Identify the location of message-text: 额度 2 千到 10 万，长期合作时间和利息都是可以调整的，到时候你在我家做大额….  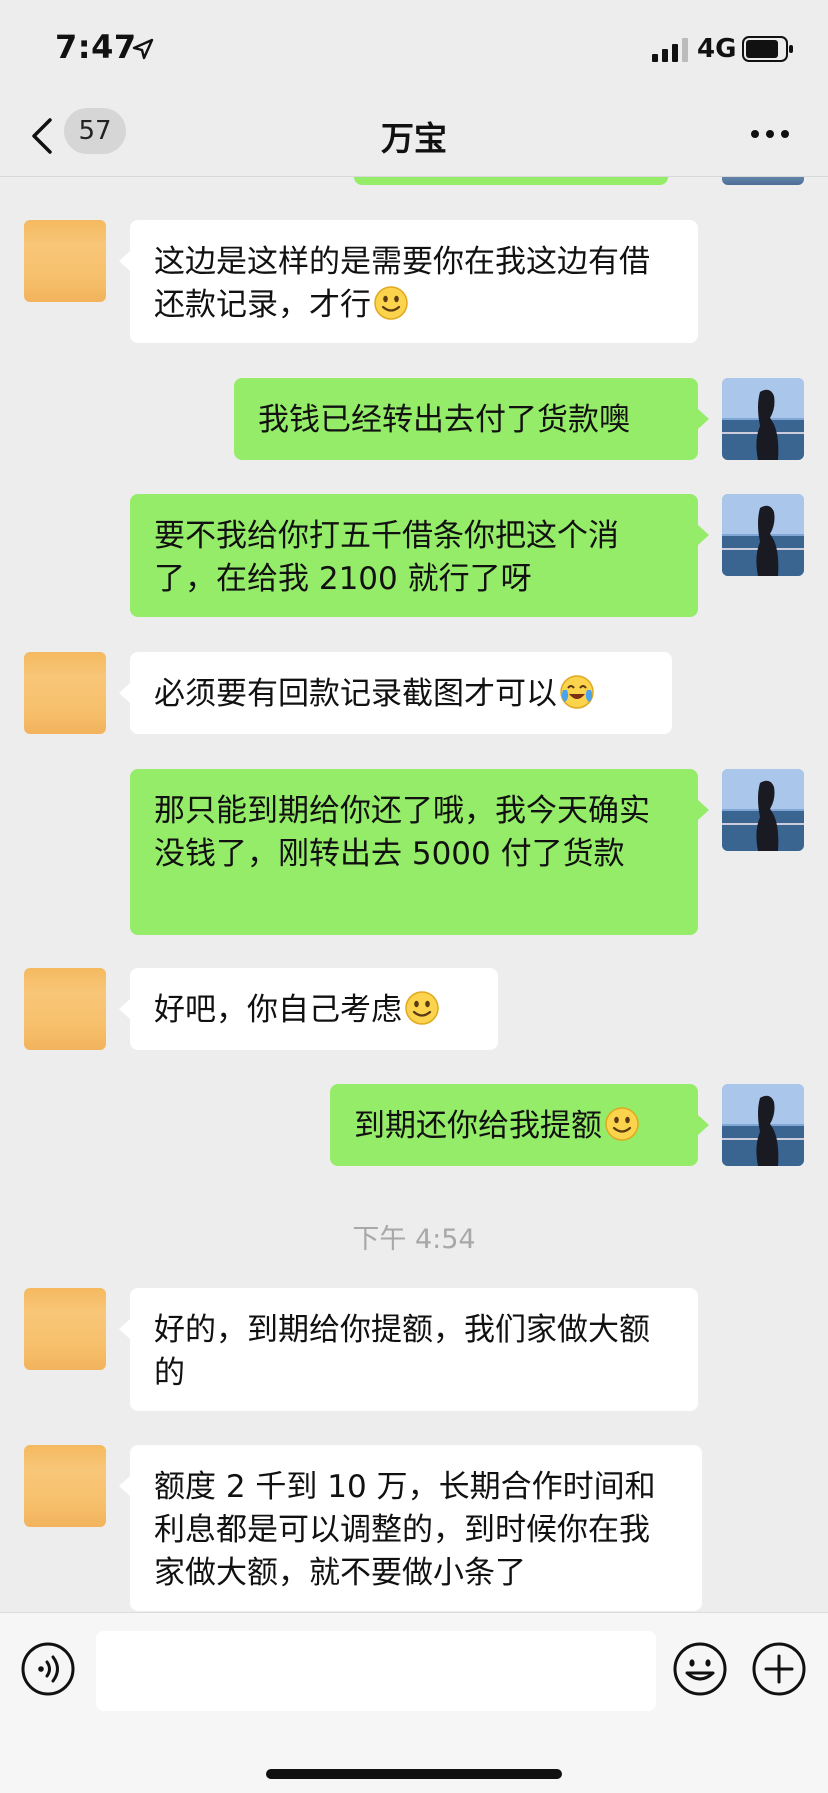
(405, 1530).